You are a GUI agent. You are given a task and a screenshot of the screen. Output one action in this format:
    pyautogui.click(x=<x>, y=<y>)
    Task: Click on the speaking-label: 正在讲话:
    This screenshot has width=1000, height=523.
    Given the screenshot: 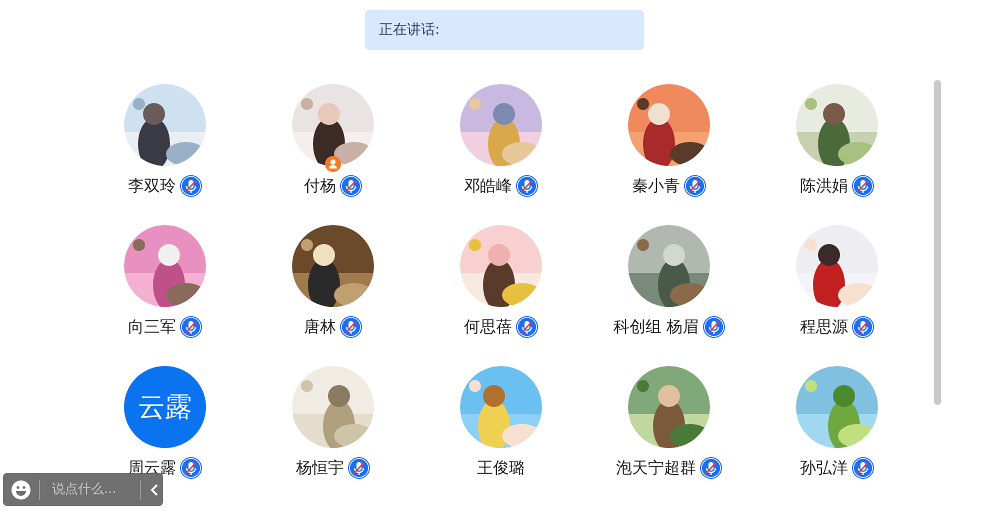 What is the action you would take?
    pyautogui.click(x=409, y=30)
    